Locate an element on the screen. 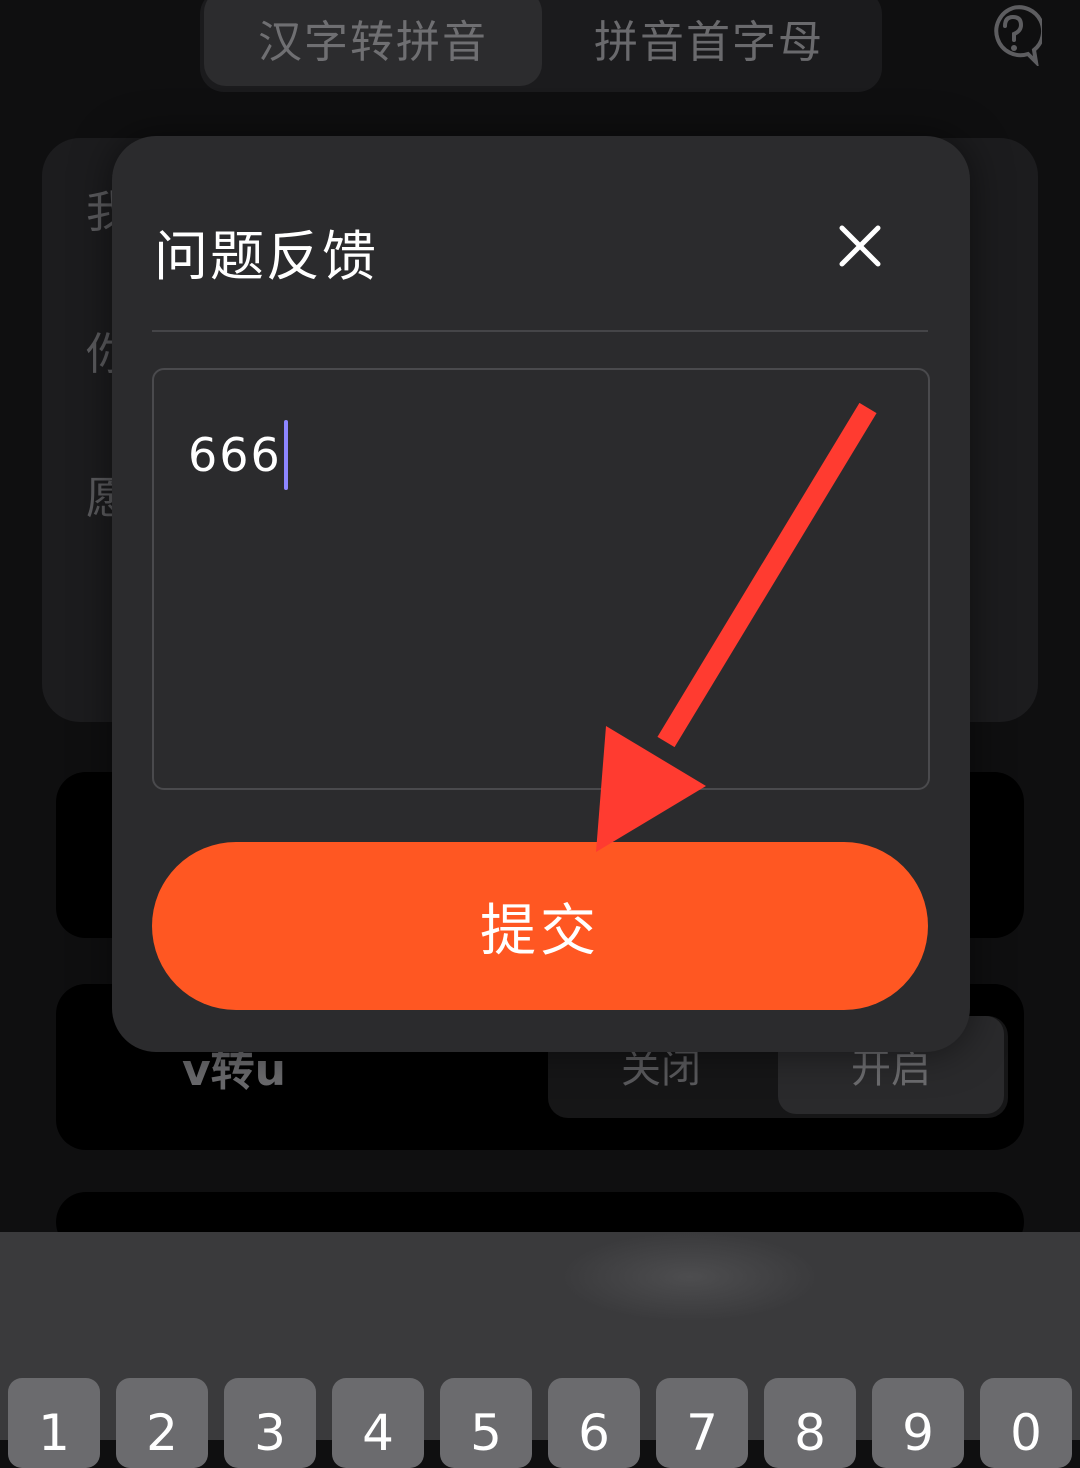 This screenshot has height=1468, width=1080. key-2: 2 is located at coordinates (162, 1423).